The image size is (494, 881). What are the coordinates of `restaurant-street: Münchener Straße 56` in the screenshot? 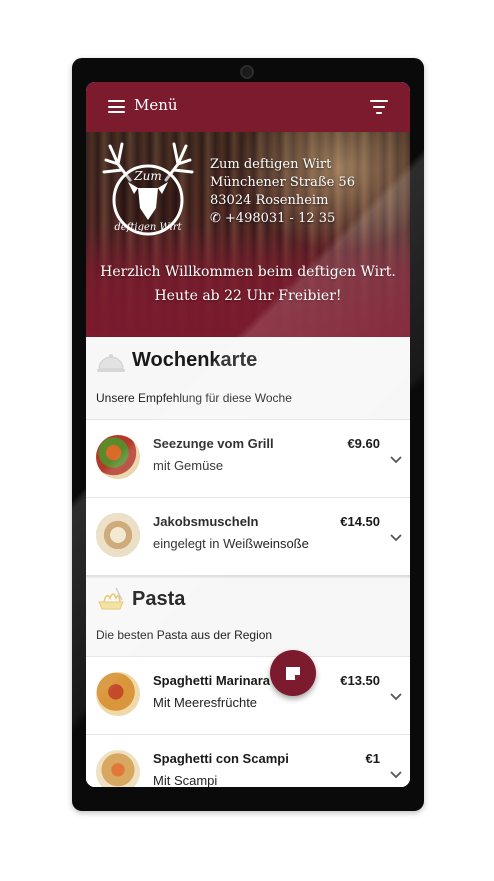 It's located at (282, 182).